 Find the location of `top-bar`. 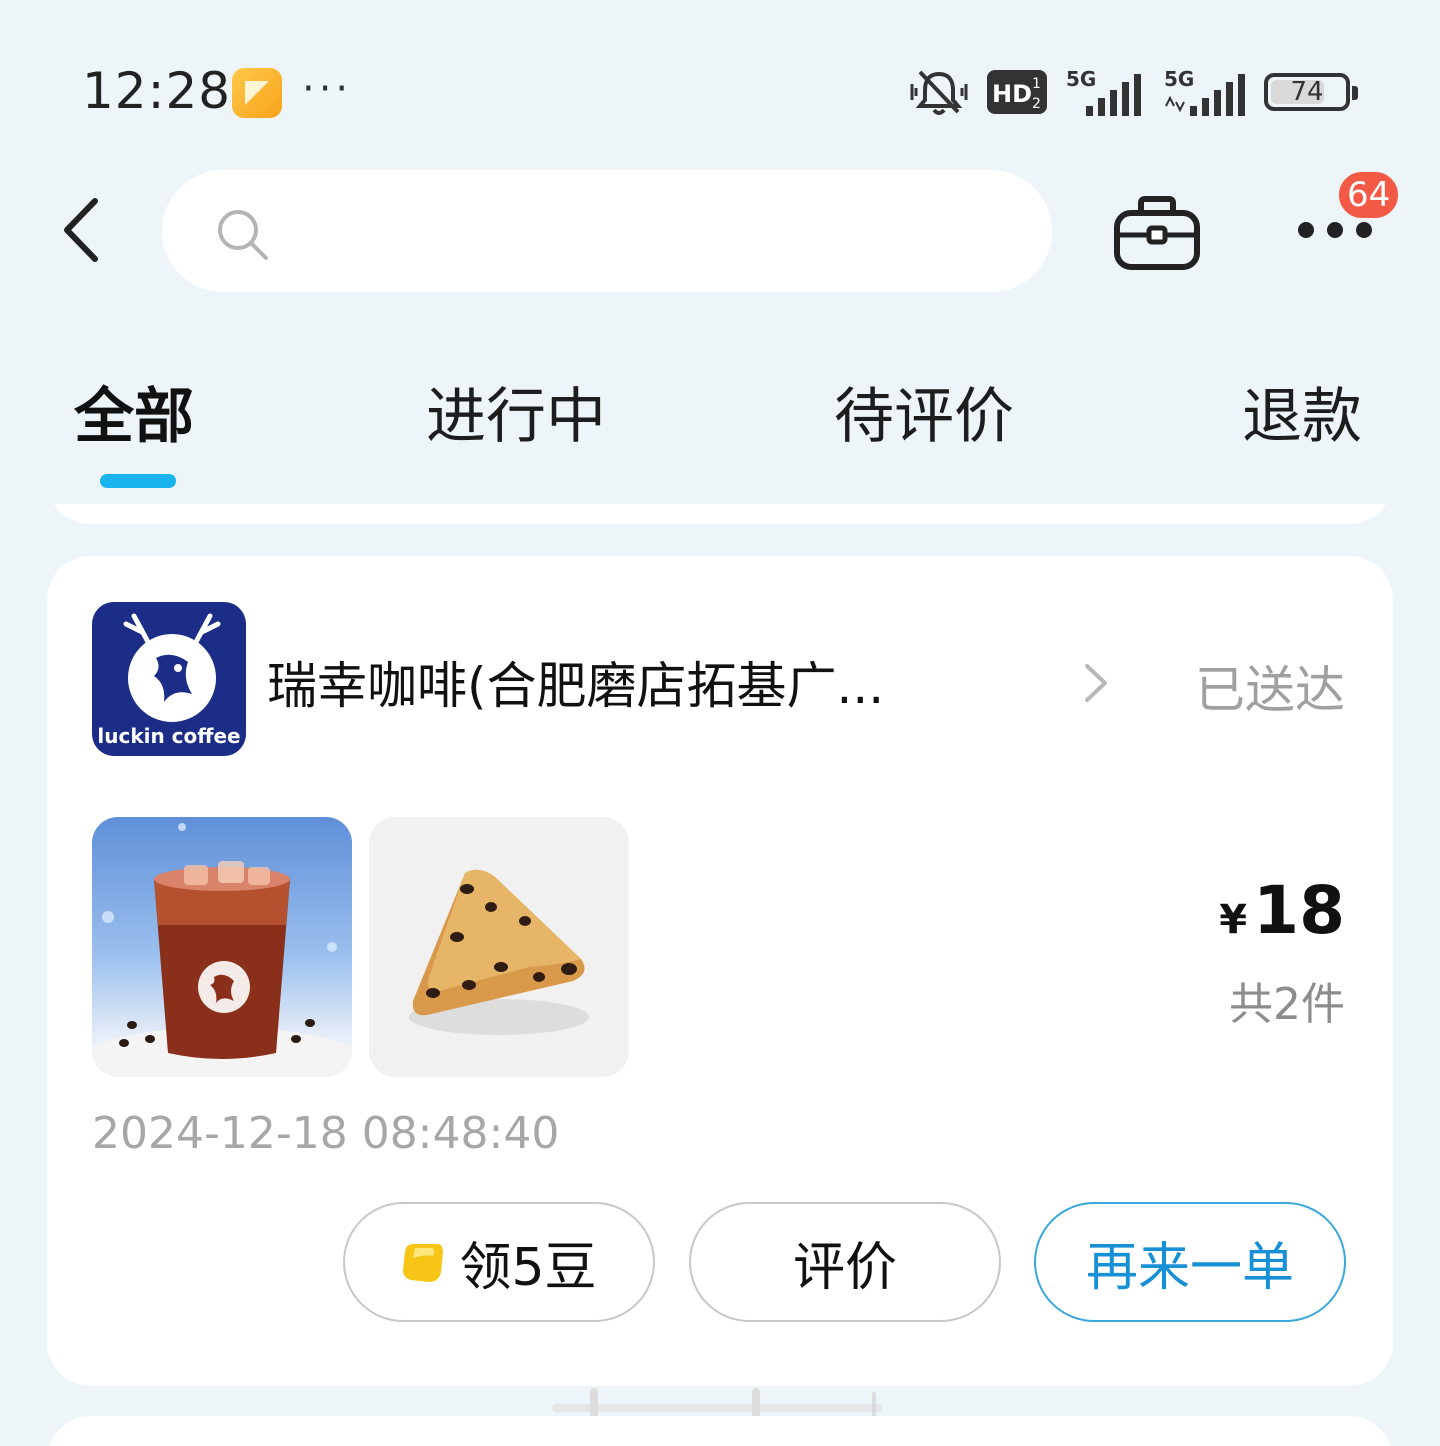

top-bar is located at coordinates (720, 230).